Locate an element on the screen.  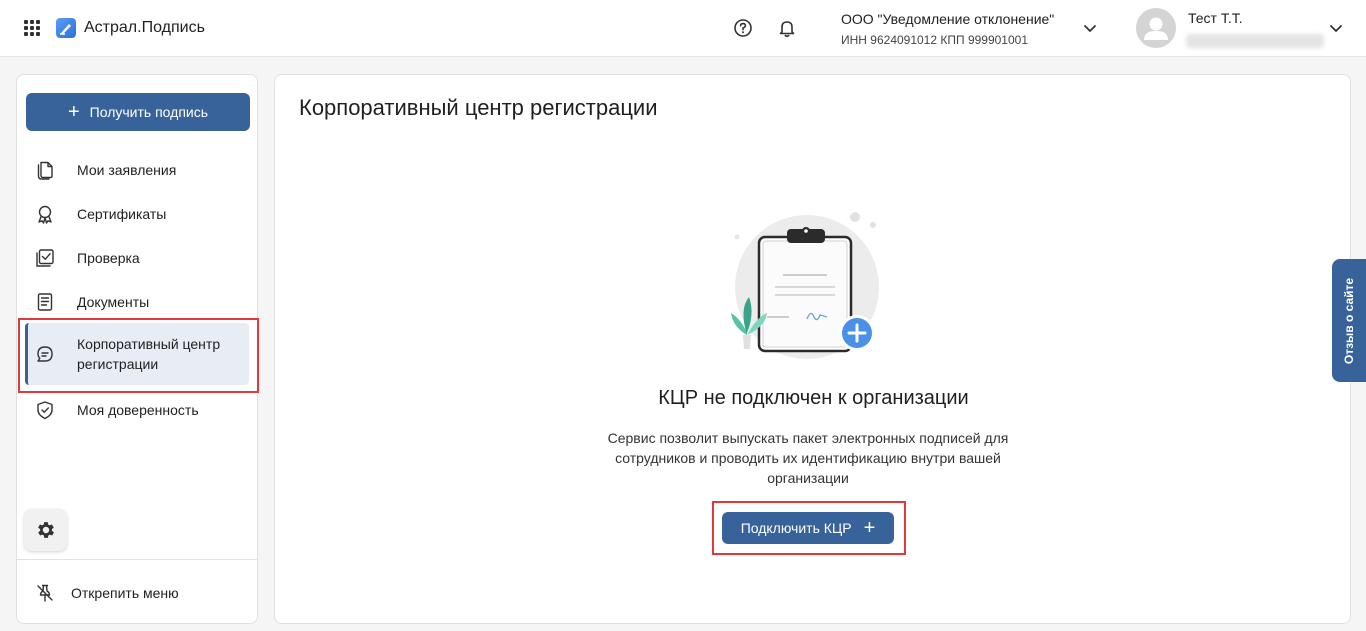
sidebar-item-label: Документы is located at coordinates (113, 302).